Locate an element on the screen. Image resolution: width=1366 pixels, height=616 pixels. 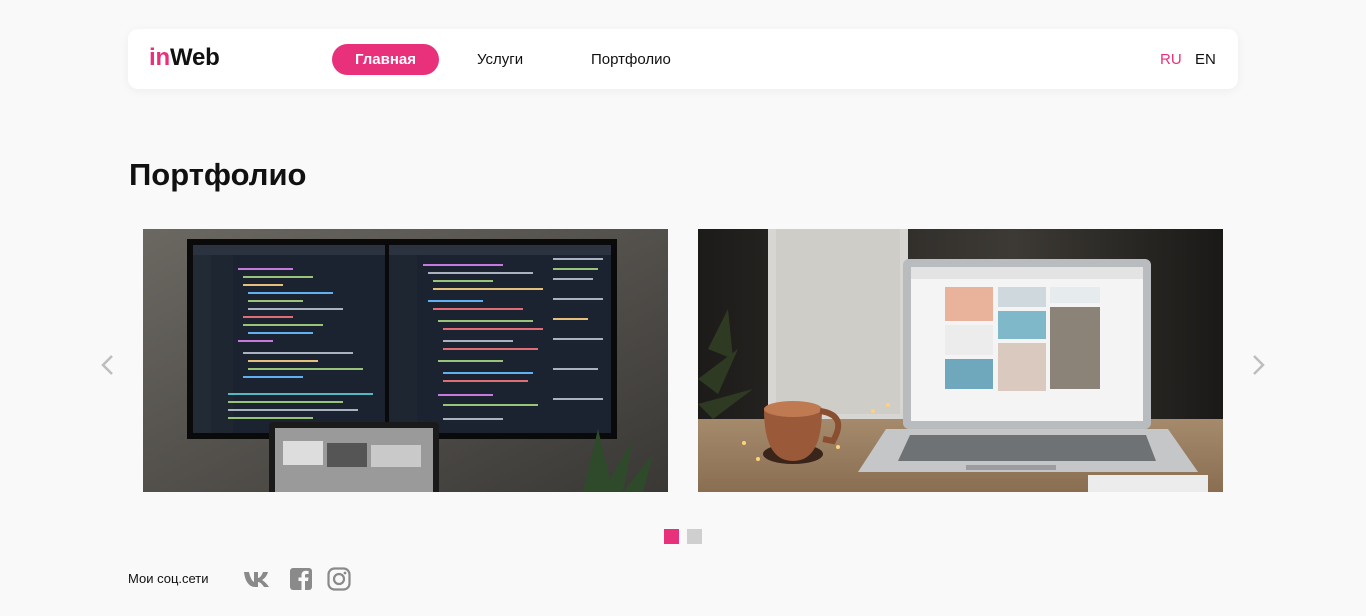
logo-web: Web is located at coordinates (194, 57).